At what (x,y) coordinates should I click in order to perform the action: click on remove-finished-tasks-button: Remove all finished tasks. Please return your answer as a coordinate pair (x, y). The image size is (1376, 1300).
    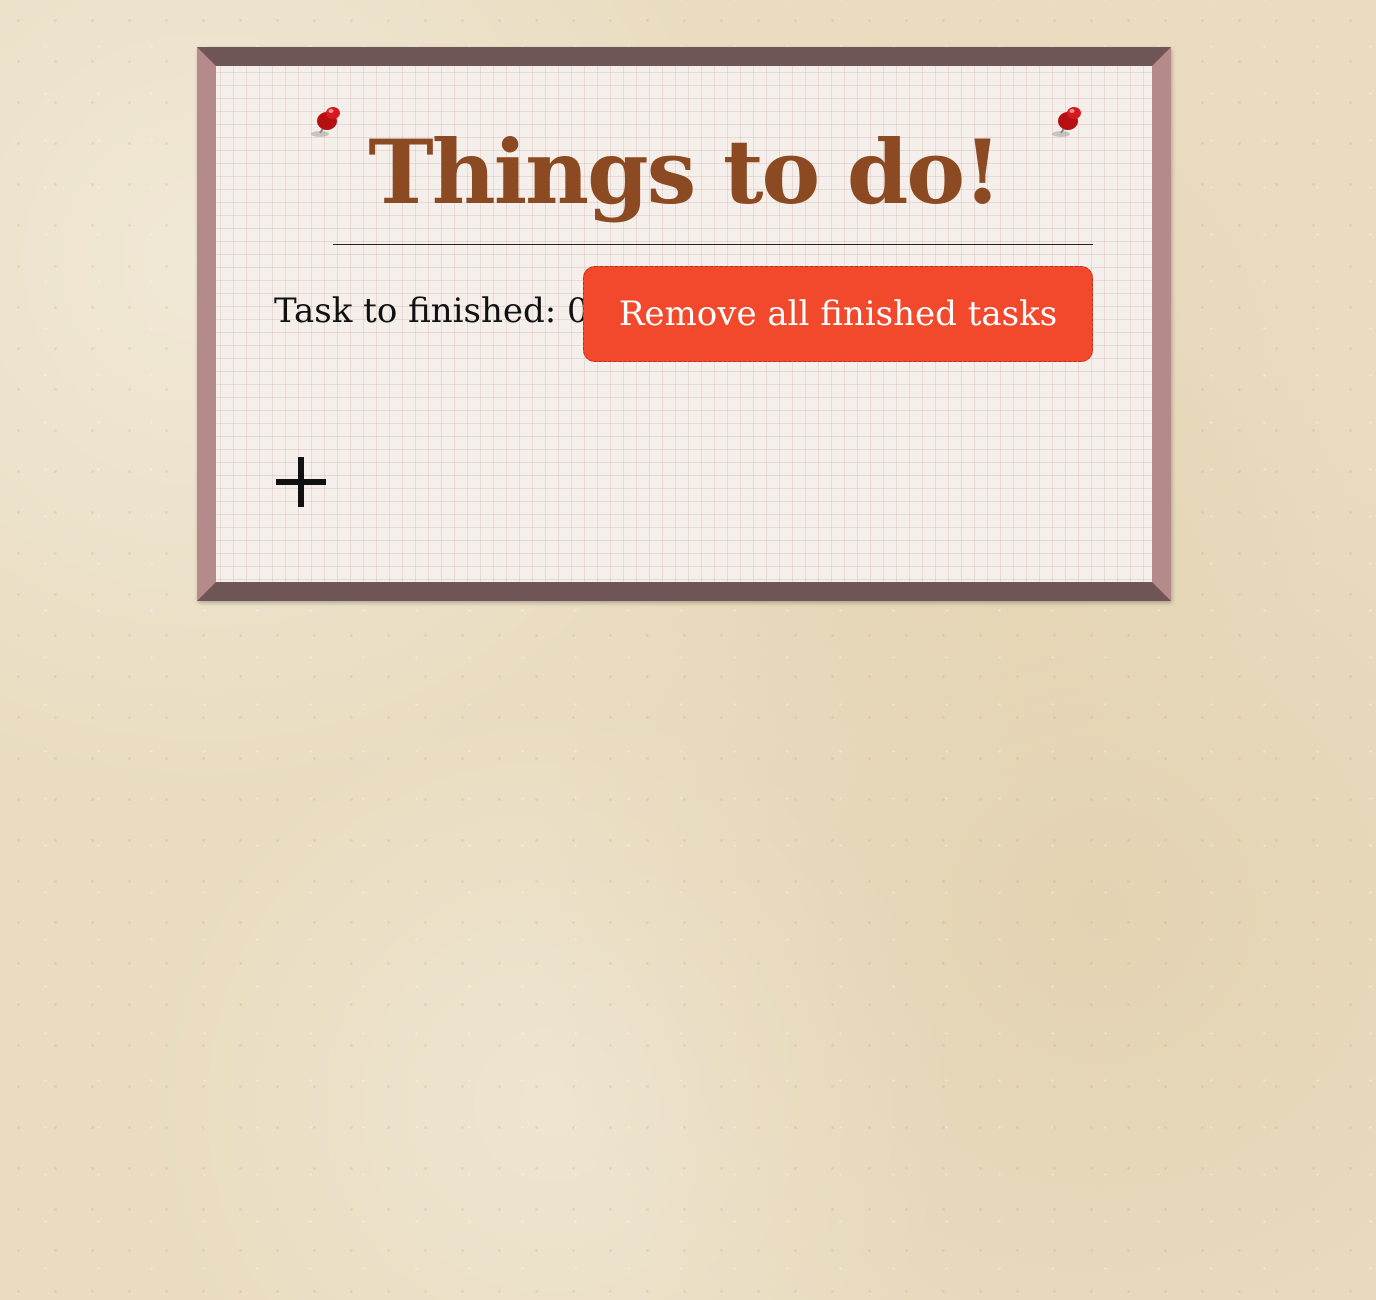
    Looking at the image, I should click on (838, 314).